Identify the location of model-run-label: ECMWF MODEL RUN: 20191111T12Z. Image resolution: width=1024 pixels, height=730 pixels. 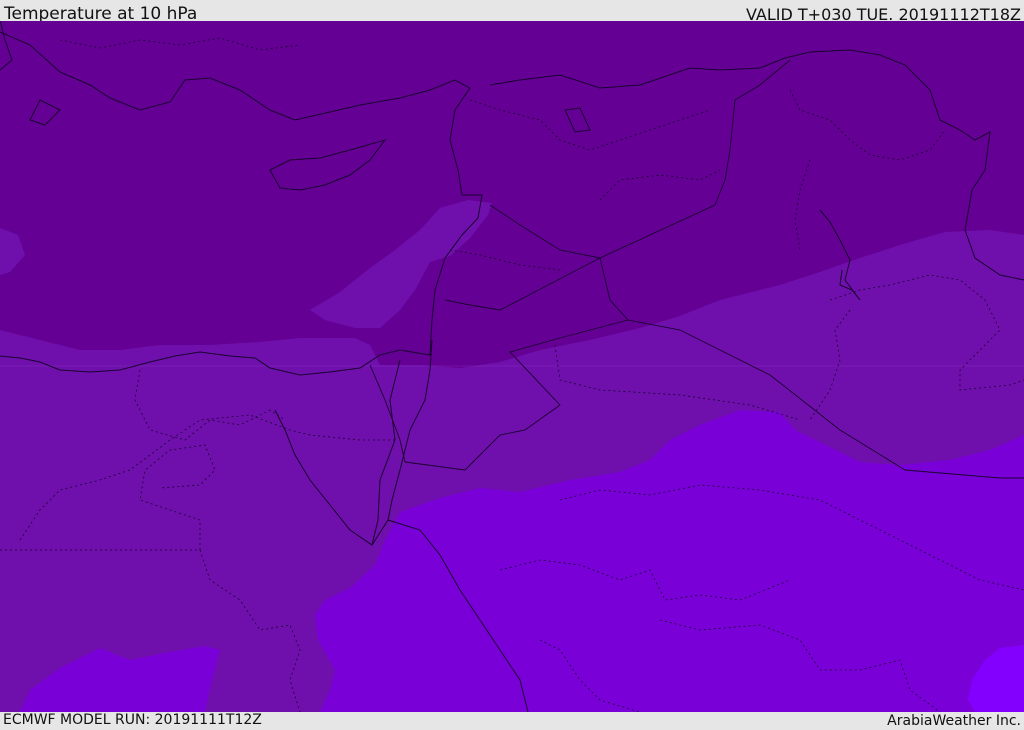
(132, 720).